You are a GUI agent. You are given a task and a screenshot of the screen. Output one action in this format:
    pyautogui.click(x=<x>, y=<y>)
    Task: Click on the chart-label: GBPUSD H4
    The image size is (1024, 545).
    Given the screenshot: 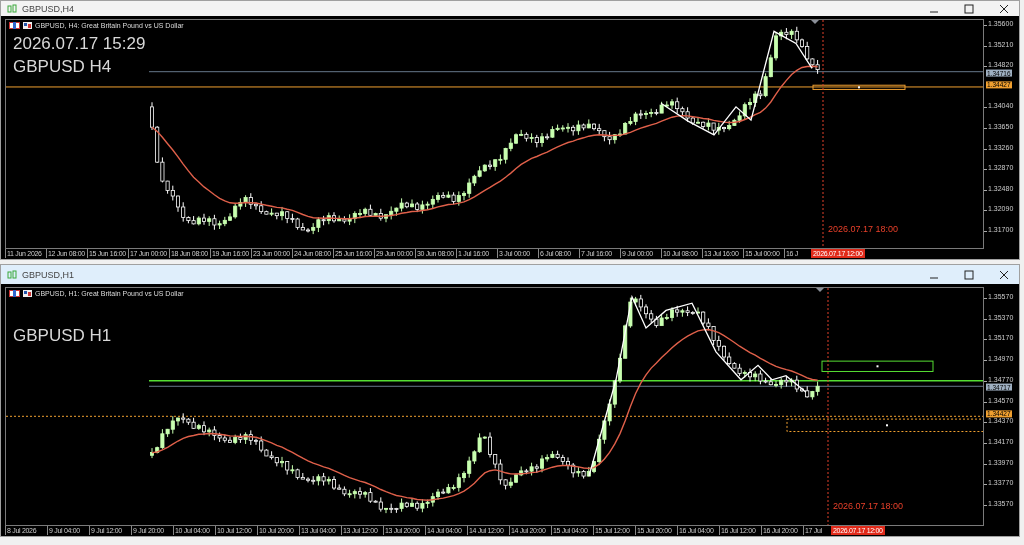 What is the action you would take?
    pyautogui.click(x=62, y=67)
    